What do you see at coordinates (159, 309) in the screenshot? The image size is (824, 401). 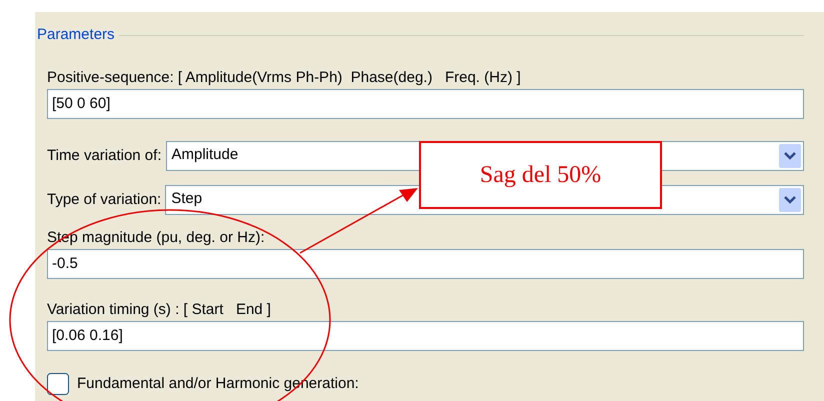 I see `field-label: Variation timing (s) : [ Start End ]` at bounding box center [159, 309].